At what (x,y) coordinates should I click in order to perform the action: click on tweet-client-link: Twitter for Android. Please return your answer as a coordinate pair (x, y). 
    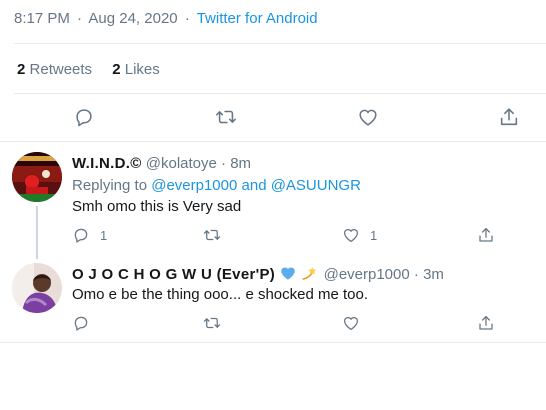
    Looking at the image, I should click on (257, 18).